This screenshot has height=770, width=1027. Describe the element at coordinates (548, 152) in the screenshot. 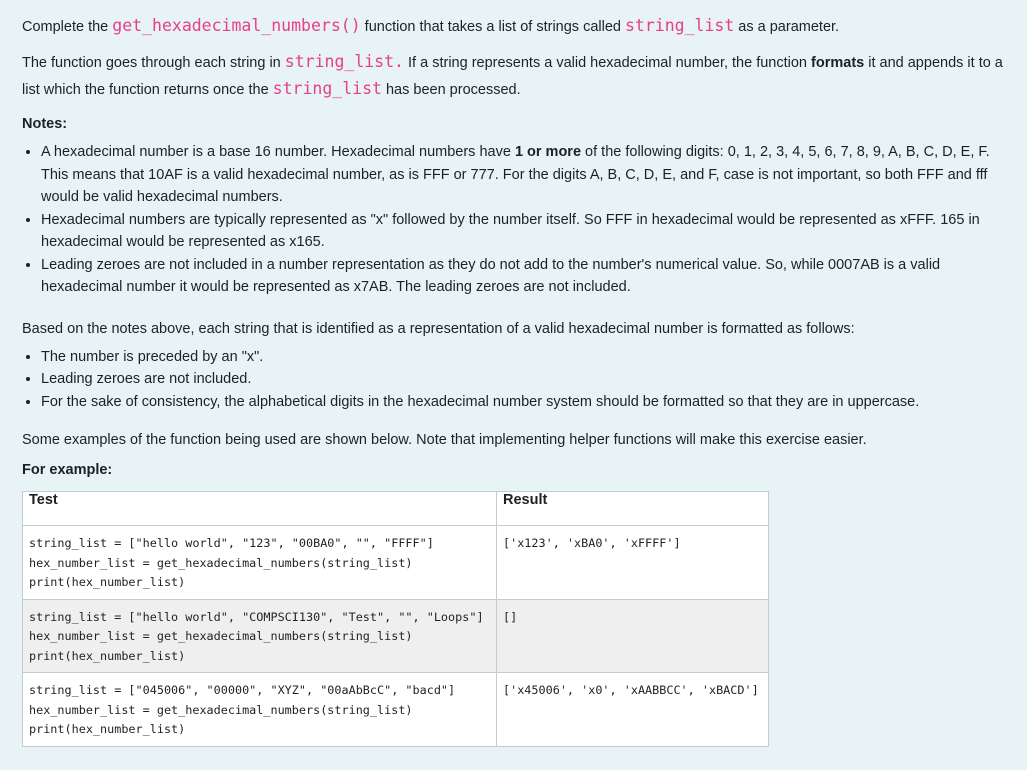

I see `note-bold: 1 or more` at that location.